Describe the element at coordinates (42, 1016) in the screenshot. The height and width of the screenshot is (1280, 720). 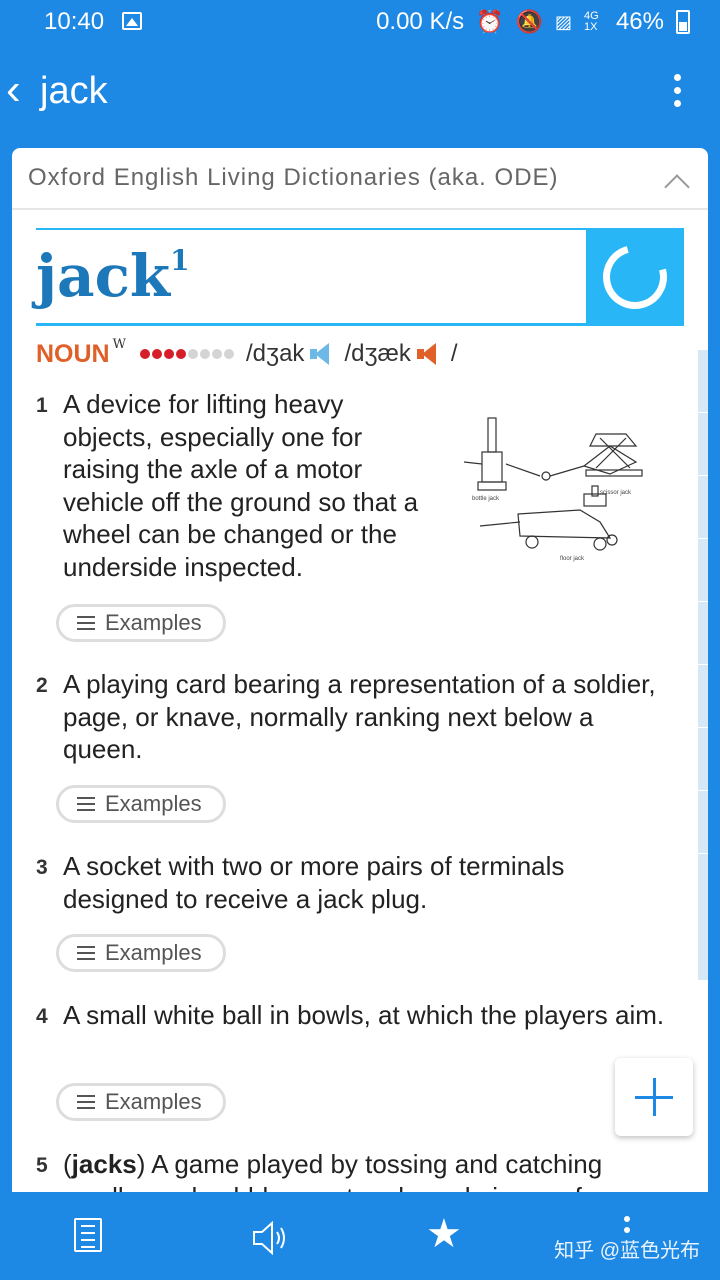
I see `sense-number: 4` at that location.